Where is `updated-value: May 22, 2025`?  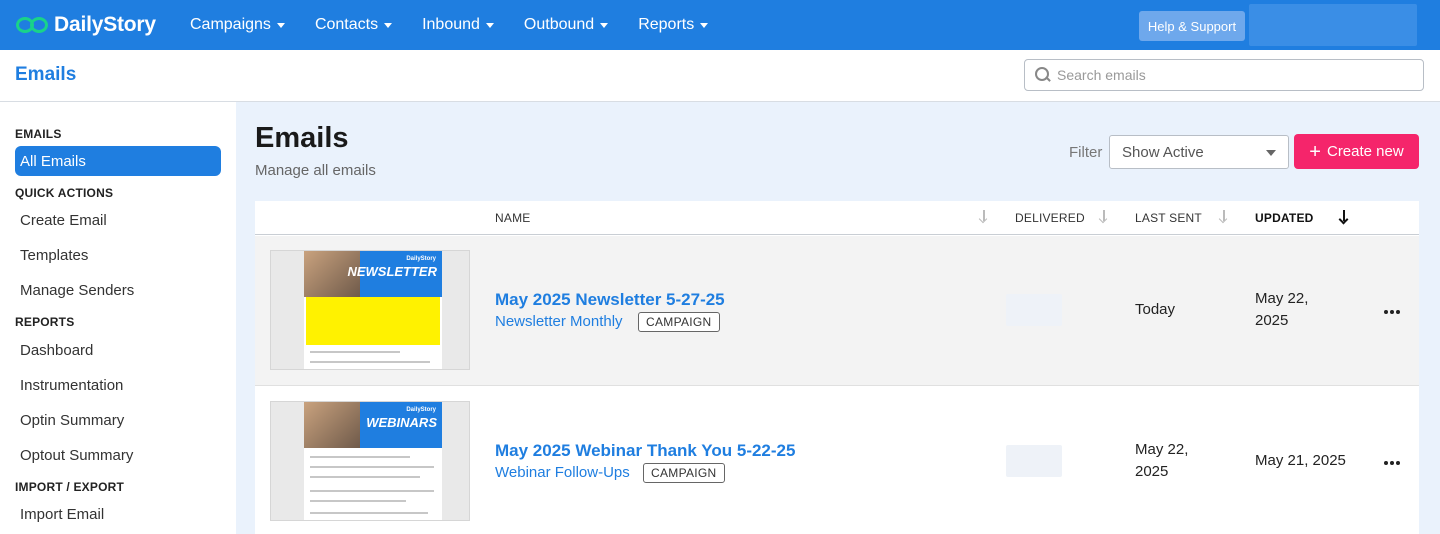 updated-value: May 22, 2025 is located at coordinates (1282, 309).